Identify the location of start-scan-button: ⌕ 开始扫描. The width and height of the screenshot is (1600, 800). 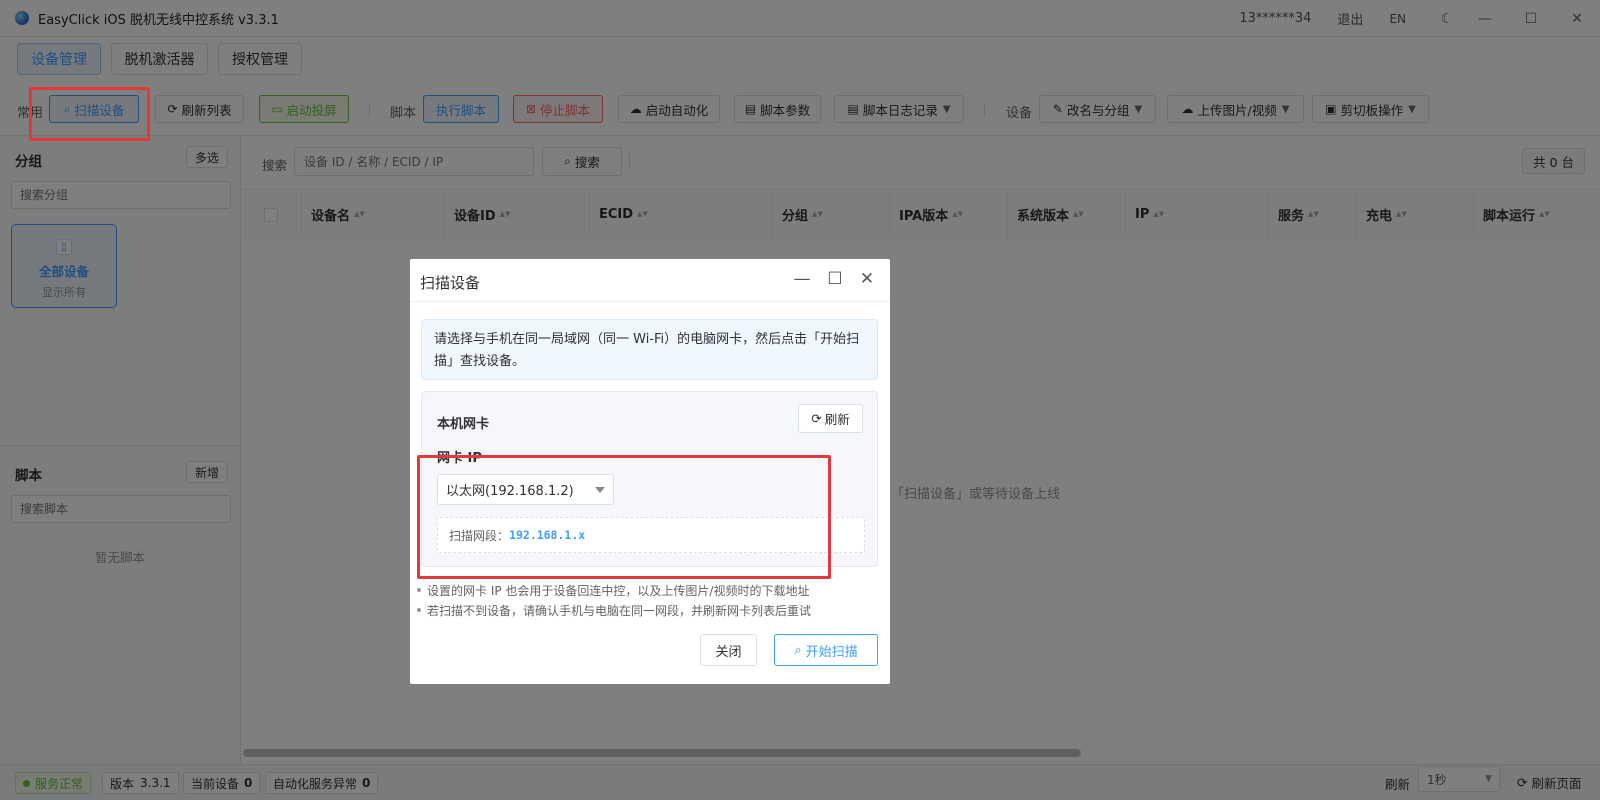
(826, 650).